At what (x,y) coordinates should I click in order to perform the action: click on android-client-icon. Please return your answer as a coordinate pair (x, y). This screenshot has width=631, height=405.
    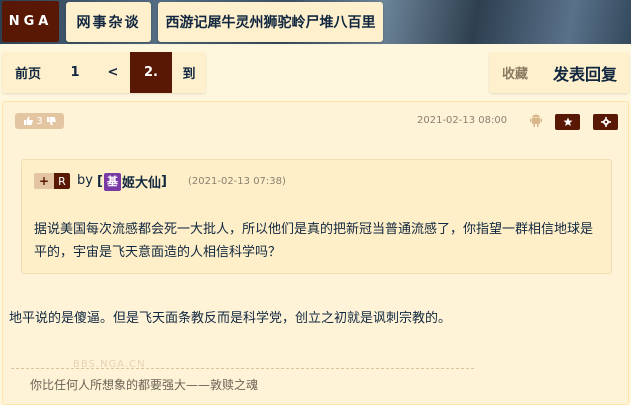
    Looking at the image, I should click on (536, 120).